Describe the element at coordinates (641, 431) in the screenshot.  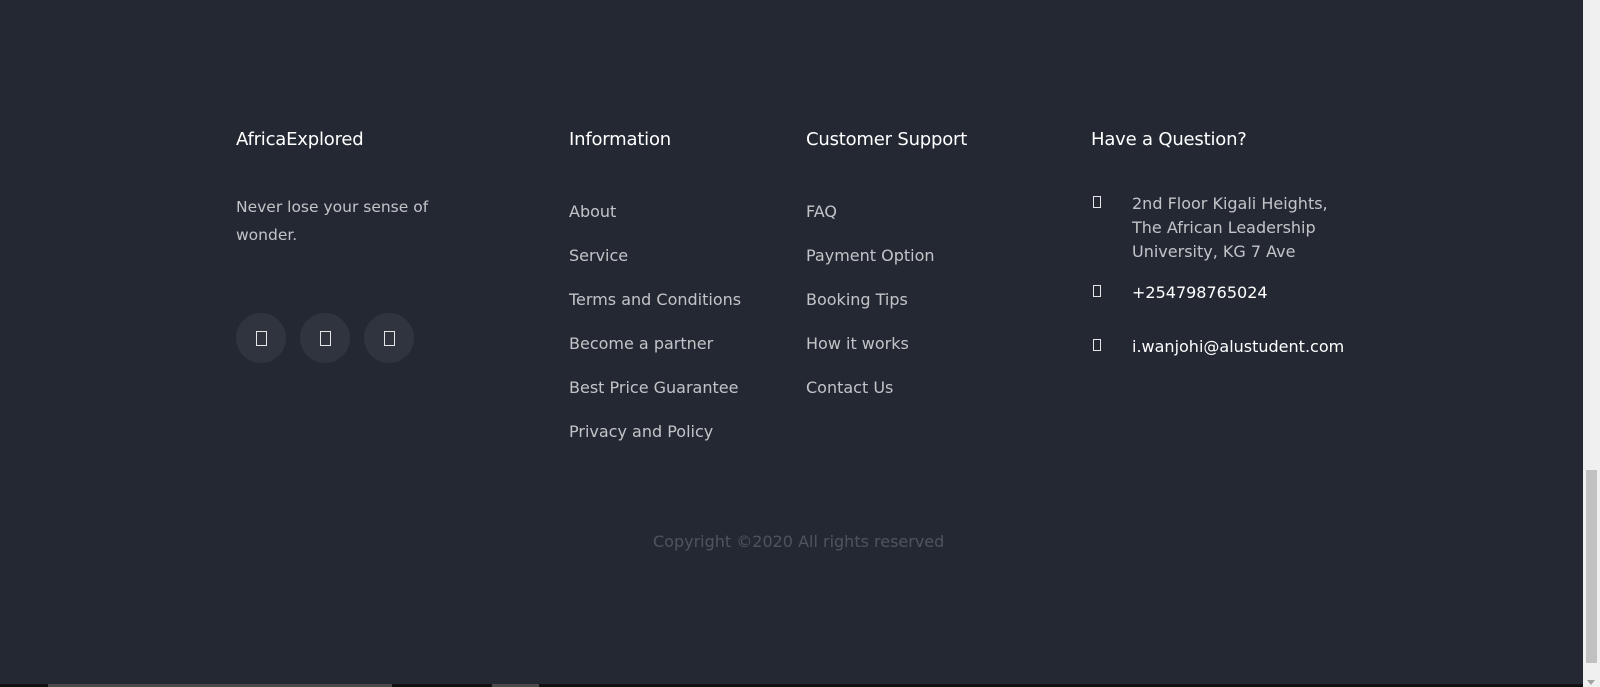
I see `link-privacy: Privacy and Policy` at that location.